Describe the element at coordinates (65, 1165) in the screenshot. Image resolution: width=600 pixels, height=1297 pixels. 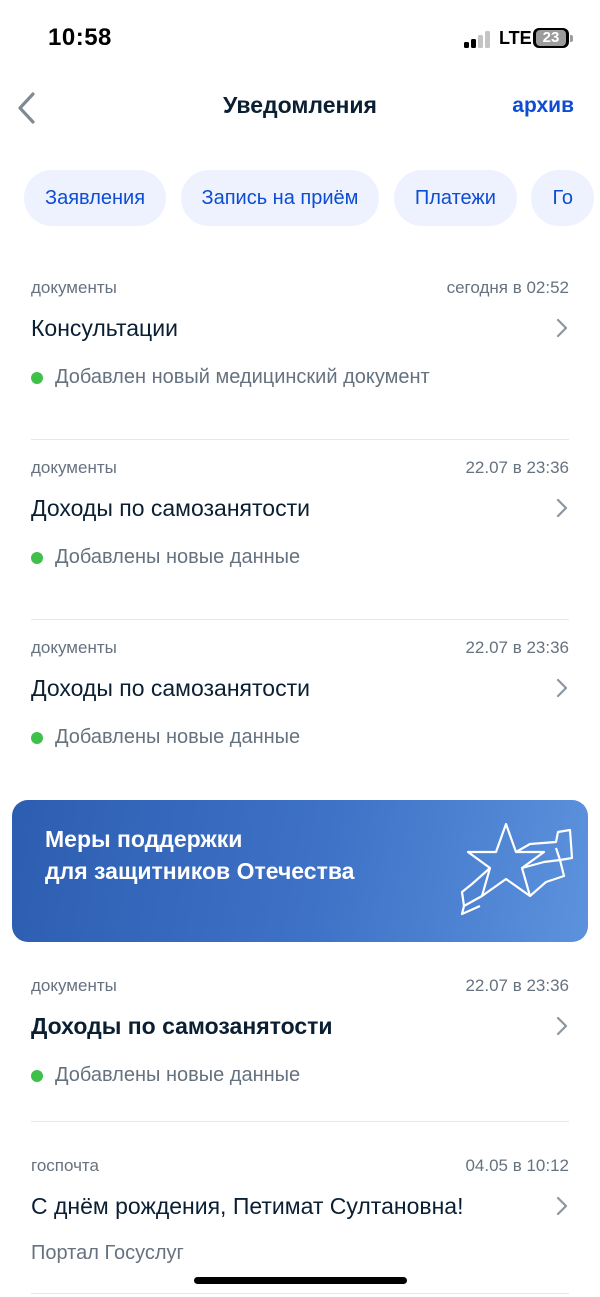
I see `notification-category: госпочта` at that location.